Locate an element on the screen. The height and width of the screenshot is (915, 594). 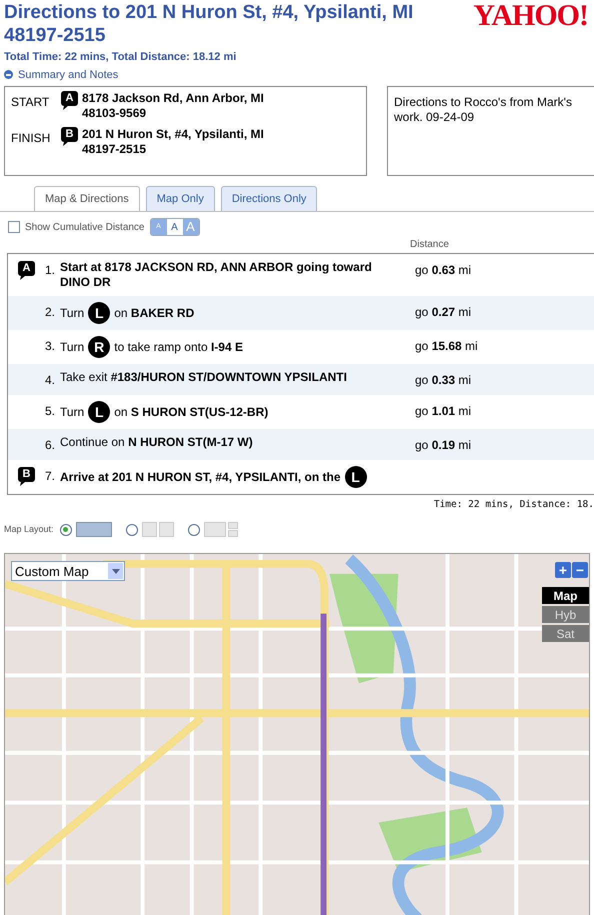
step-distance: go 1.01 mi is located at coordinates (443, 411).